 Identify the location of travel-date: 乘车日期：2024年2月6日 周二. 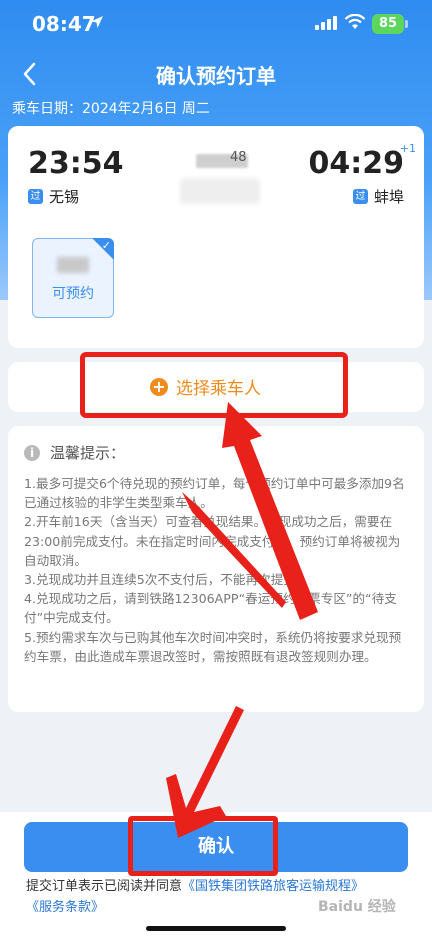
(111, 109).